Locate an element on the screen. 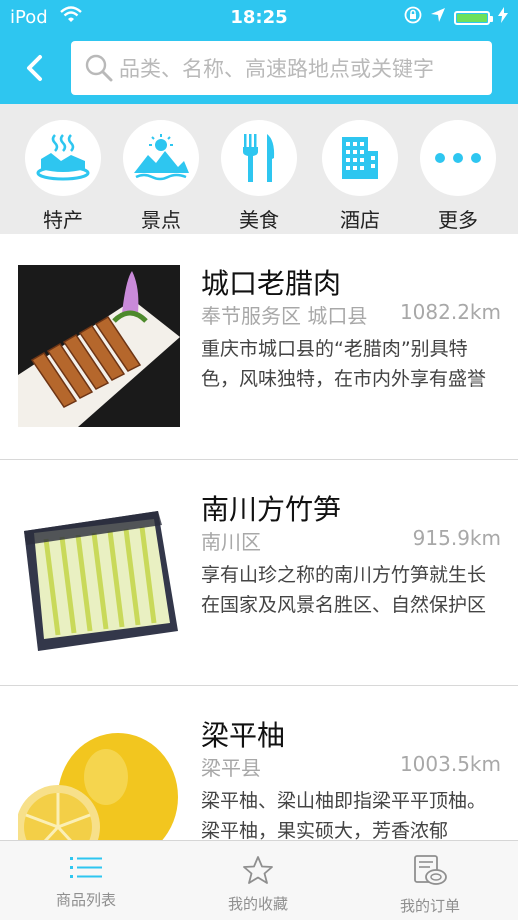 The image size is (518, 920). product-meta: 梁平县 1003.5km is located at coordinates (351, 766).